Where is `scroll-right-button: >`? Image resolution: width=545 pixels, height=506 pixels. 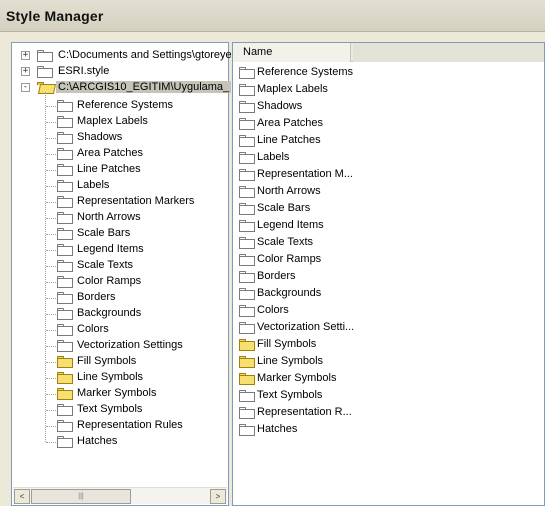
scroll-right-button: > is located at coordinates (218, 496).